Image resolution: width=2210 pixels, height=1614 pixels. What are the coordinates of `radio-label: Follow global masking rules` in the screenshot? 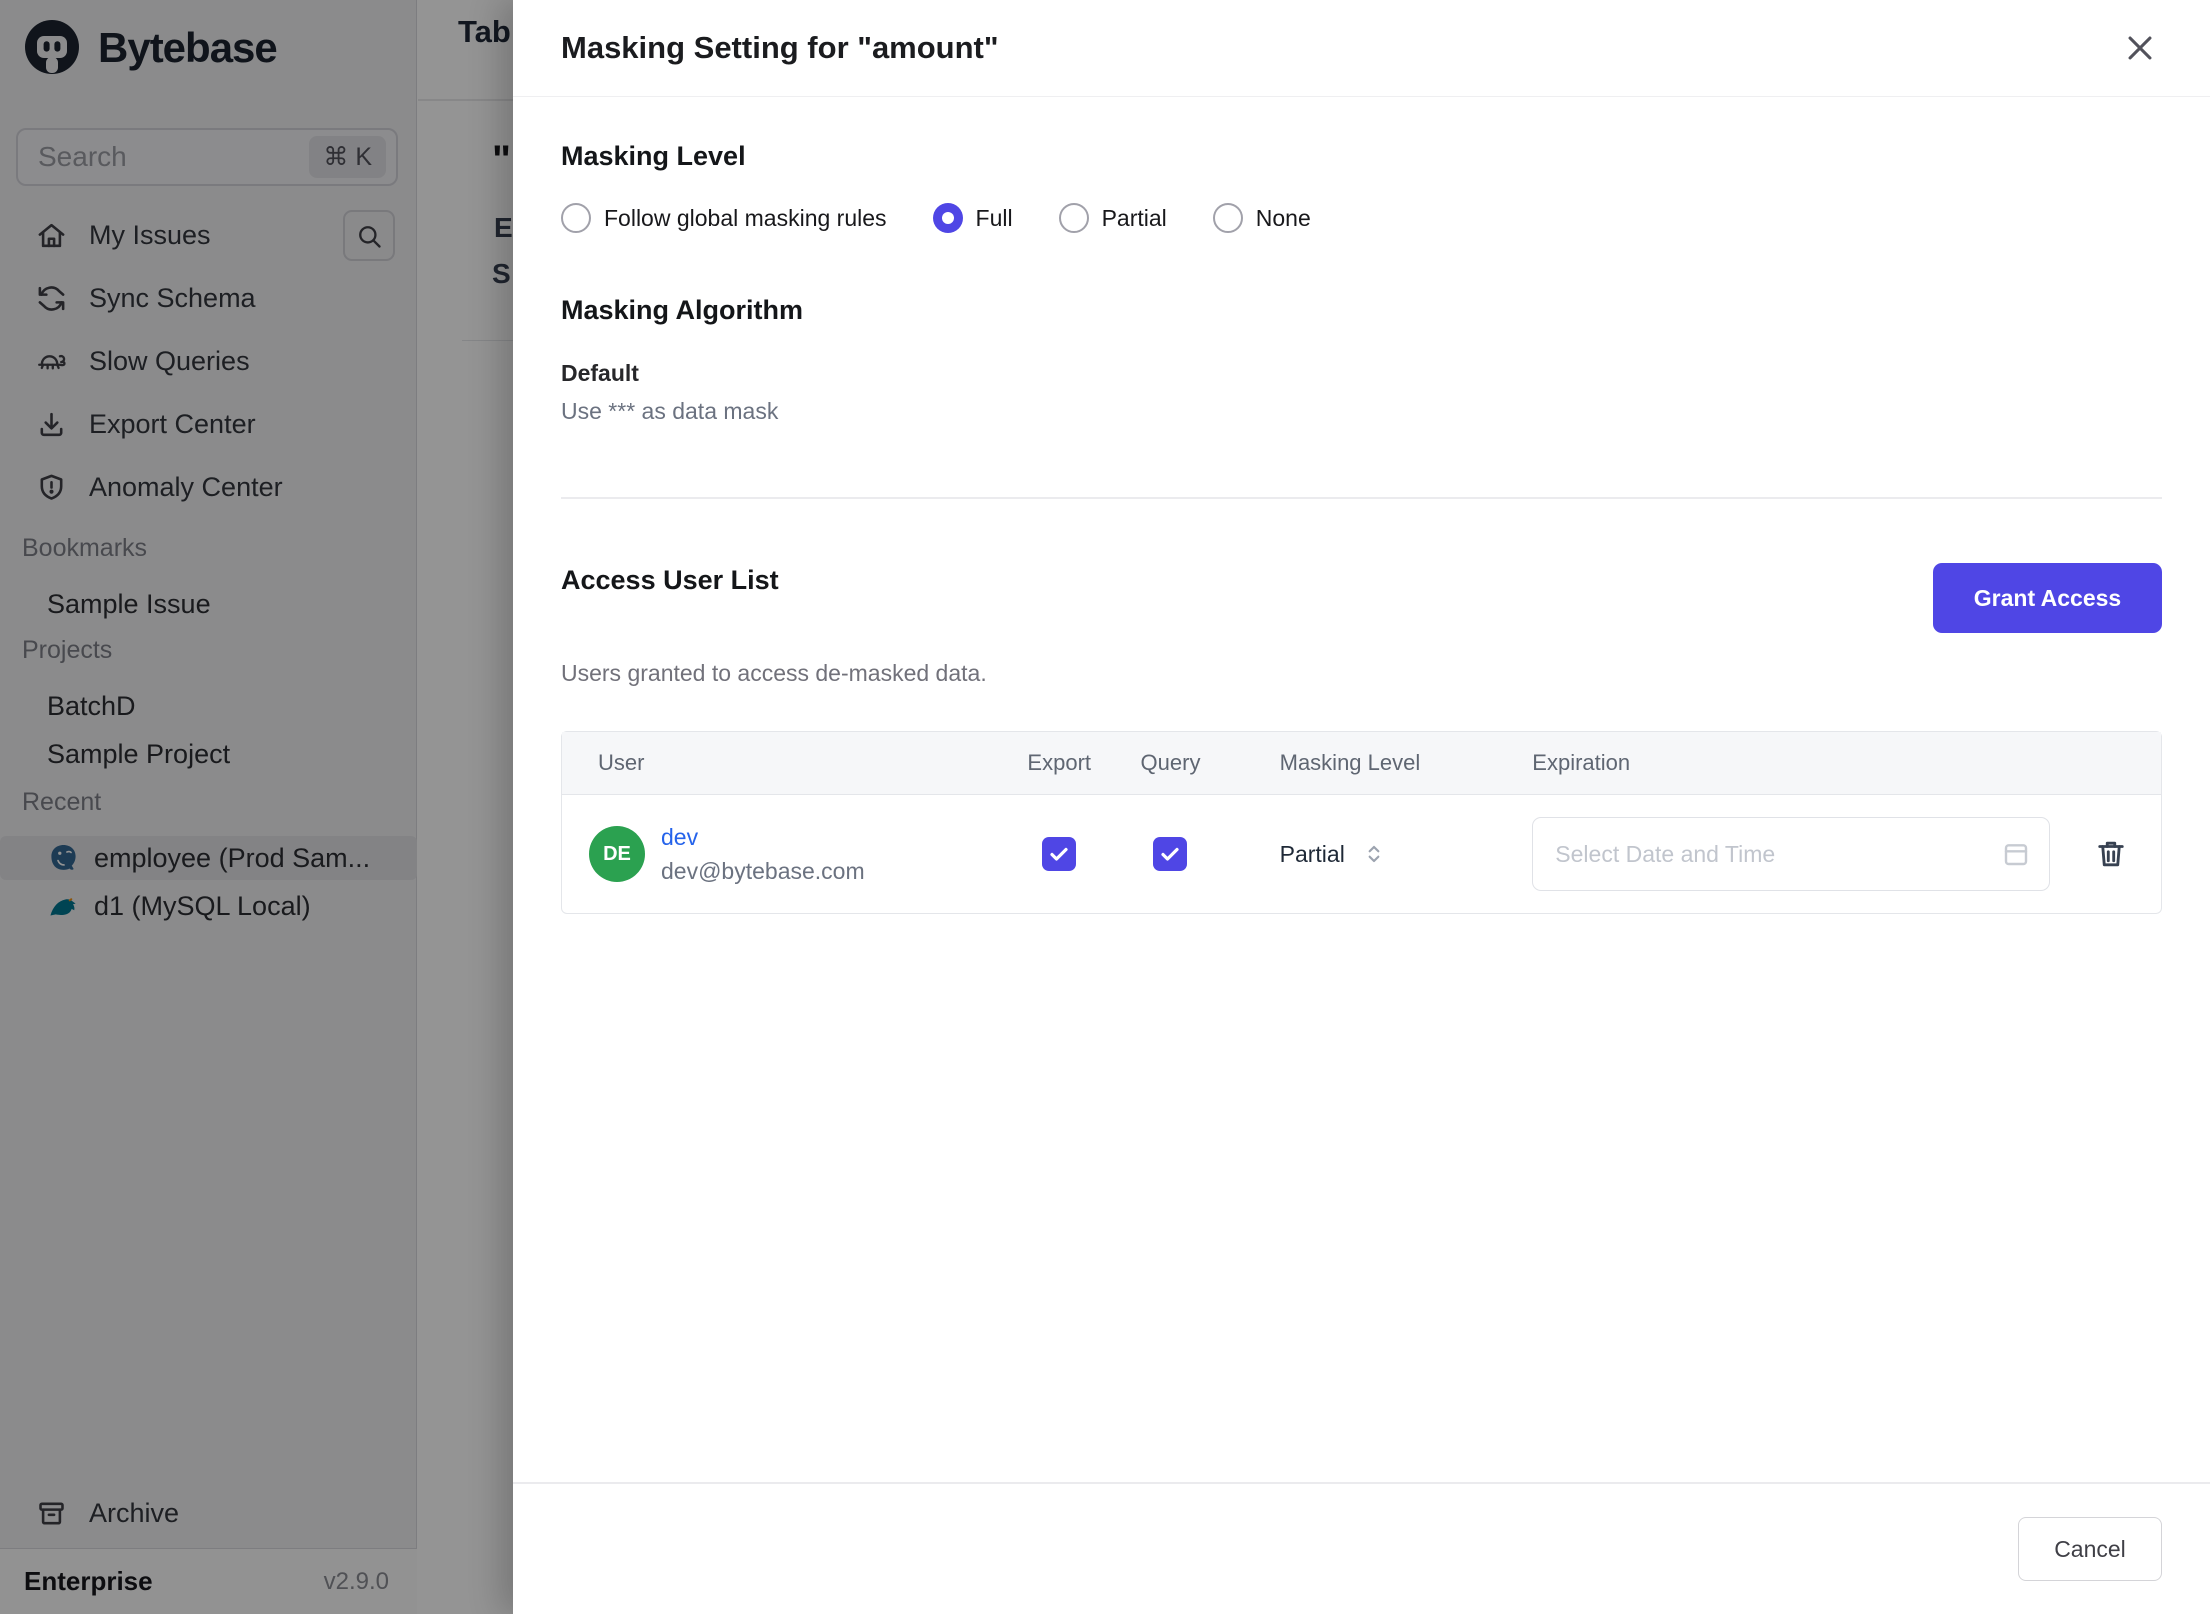 It's located at (745, 217).